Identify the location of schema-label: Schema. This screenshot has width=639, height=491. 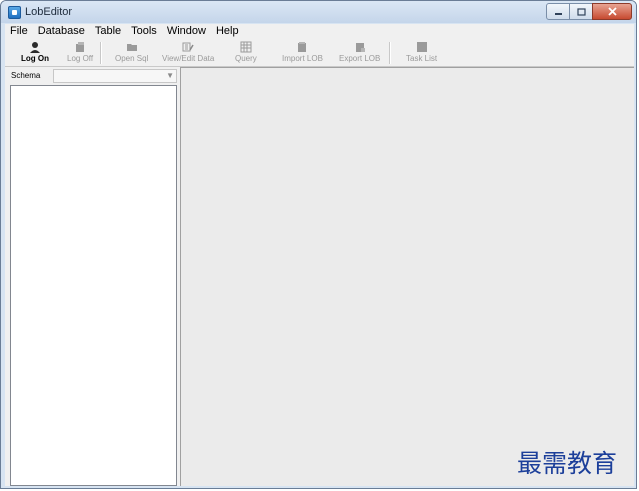
(26, 75).